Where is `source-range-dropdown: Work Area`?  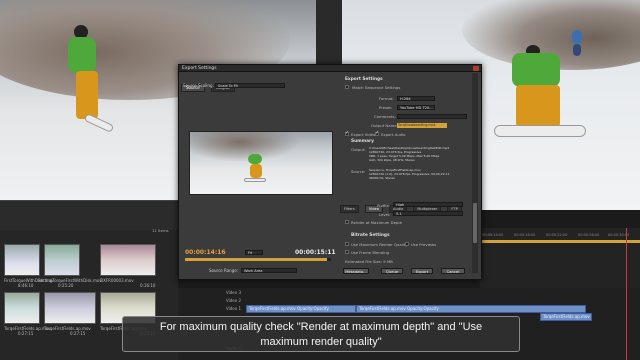
source-range-dropdown: Work Area is located at coordinates (269, 270).